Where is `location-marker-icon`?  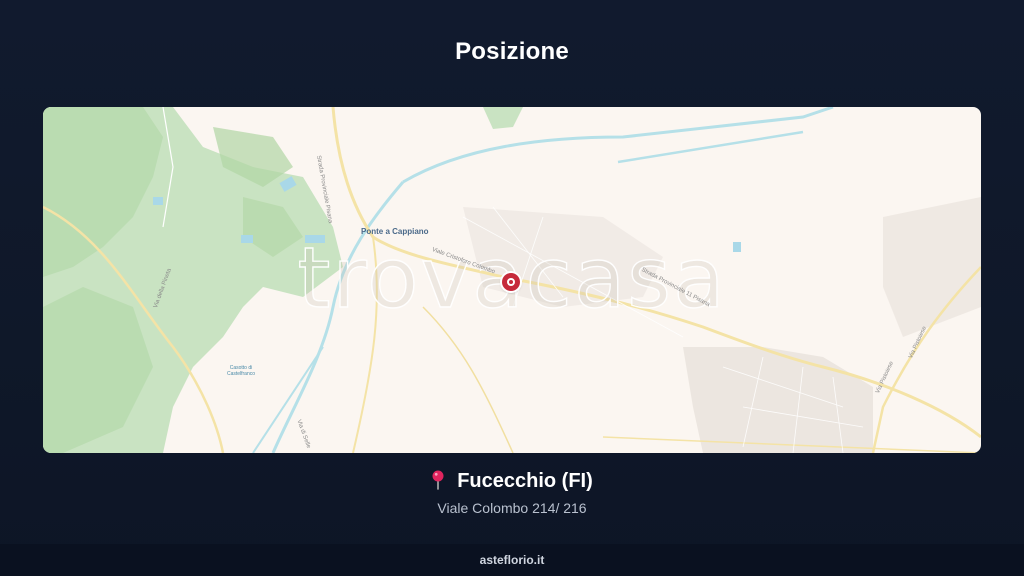 location-marker-icon is located at coordinates (511, 282).